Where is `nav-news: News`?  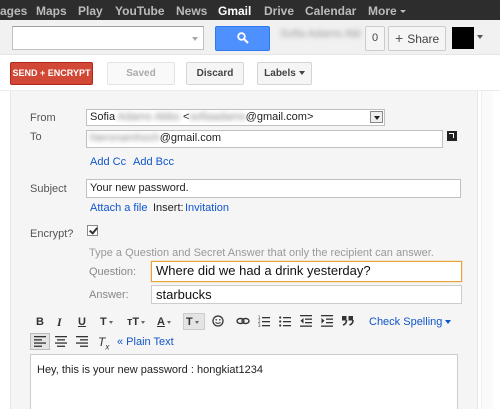 nav-news: News is located at coordinates (191, 11).